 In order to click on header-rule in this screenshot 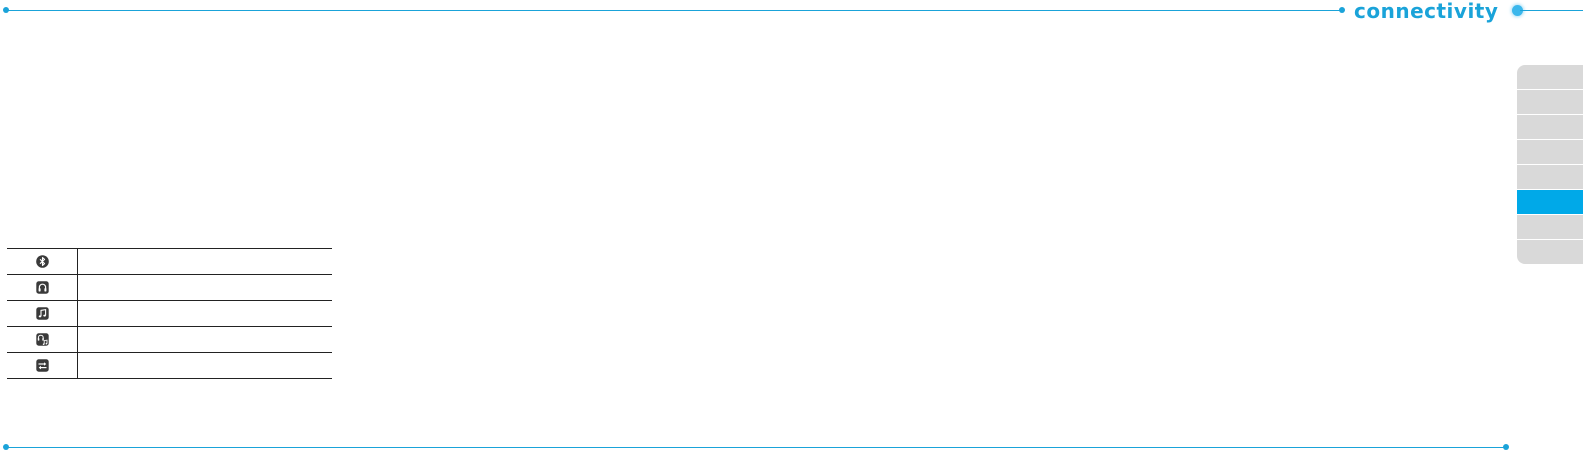, I will do `click(674, 10)`.